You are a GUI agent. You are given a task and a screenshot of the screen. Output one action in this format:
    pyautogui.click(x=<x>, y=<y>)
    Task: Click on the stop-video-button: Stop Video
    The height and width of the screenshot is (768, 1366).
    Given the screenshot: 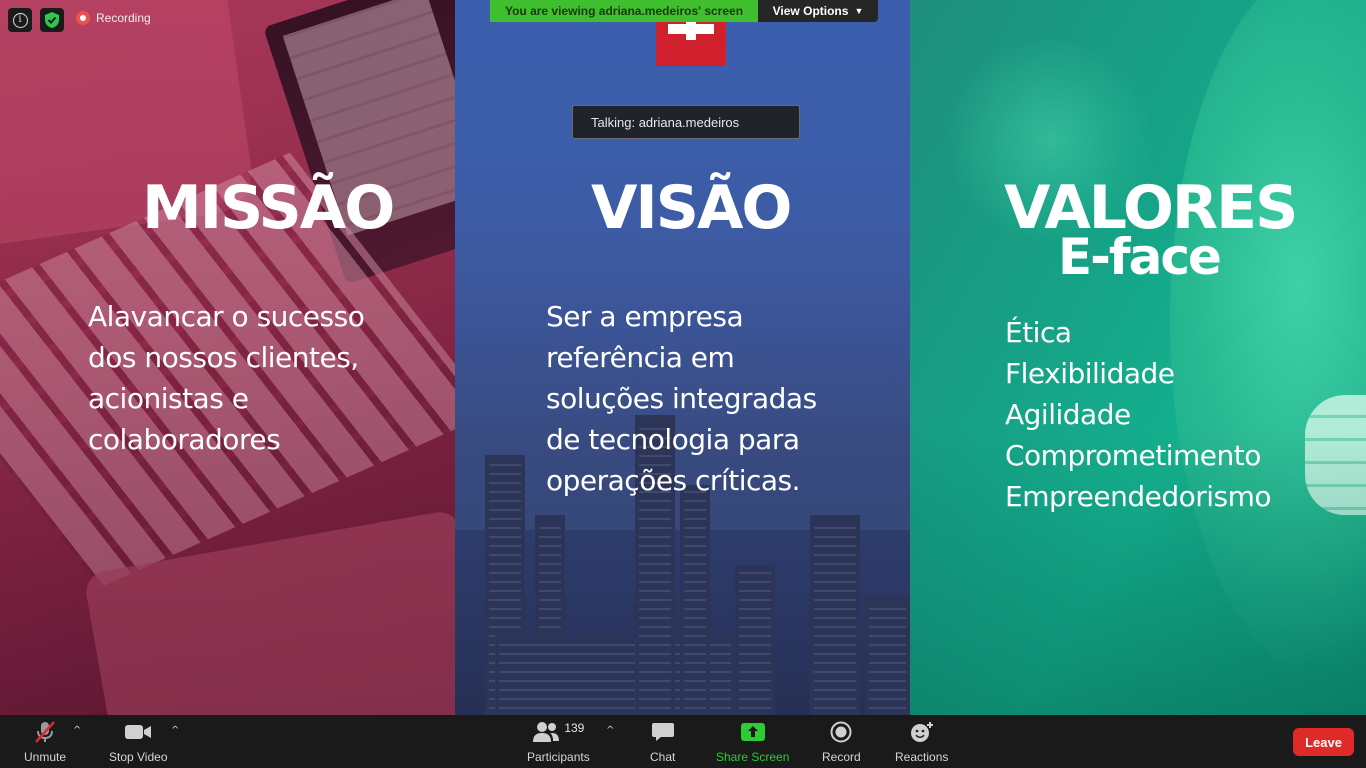 What is the action you would take?
    pyautogui.click(x=138, y=741)
    